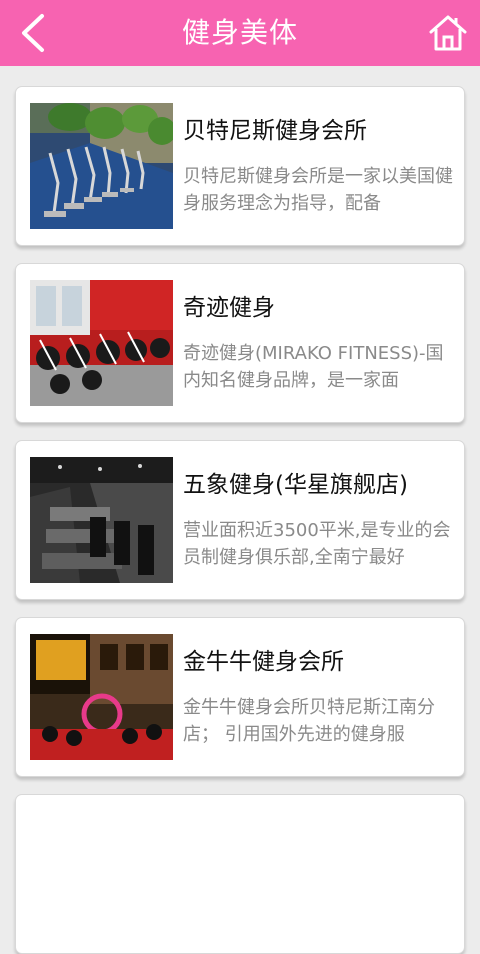 This screenshot has height=954, width=480. I want to click on home-icon, so click(448, 33).